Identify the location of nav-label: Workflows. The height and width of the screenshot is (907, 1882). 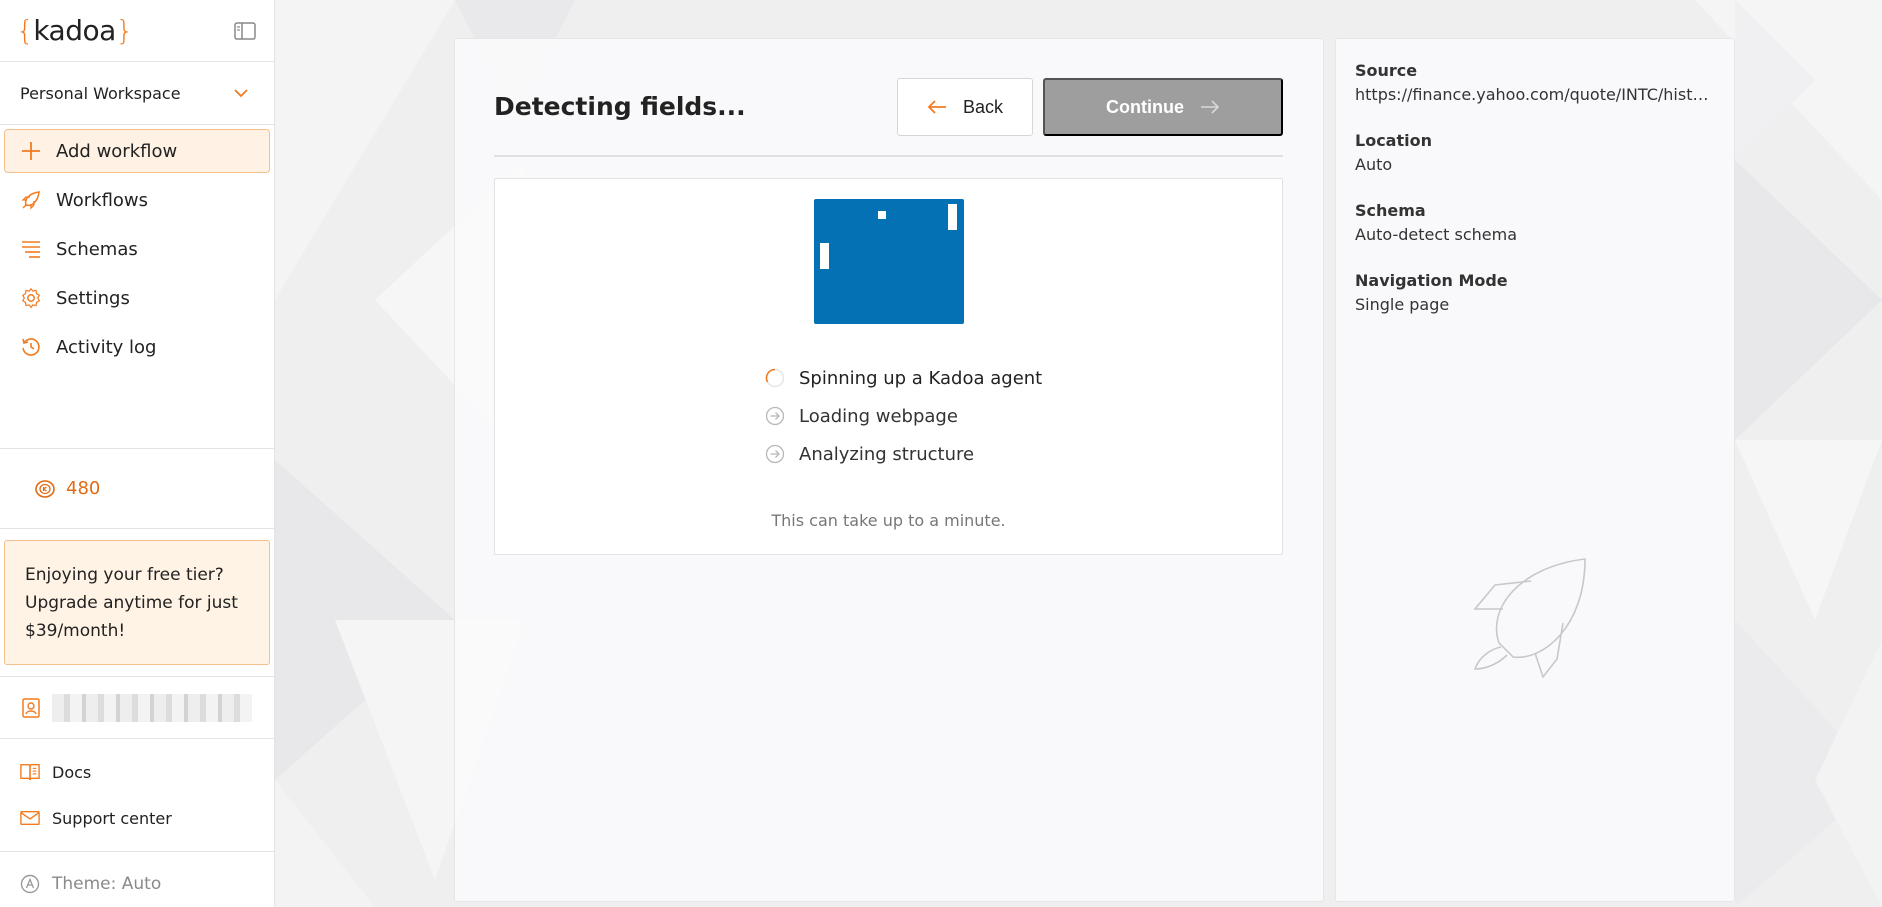
(102, 200).